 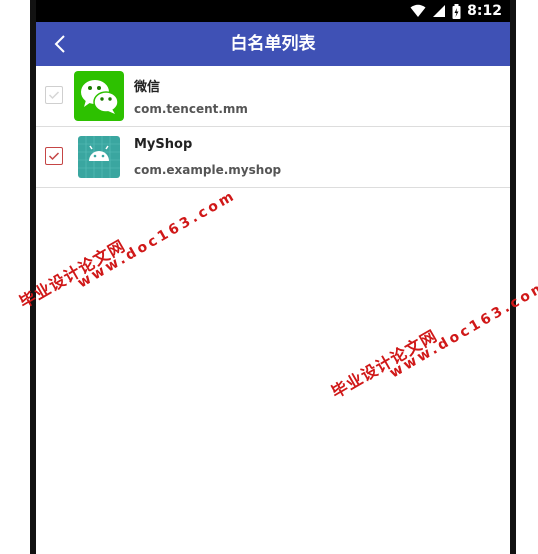 What do you see at coordinates (99, 157) in the screenshot?
I see `android-icon` at bounding box center [99, 157].